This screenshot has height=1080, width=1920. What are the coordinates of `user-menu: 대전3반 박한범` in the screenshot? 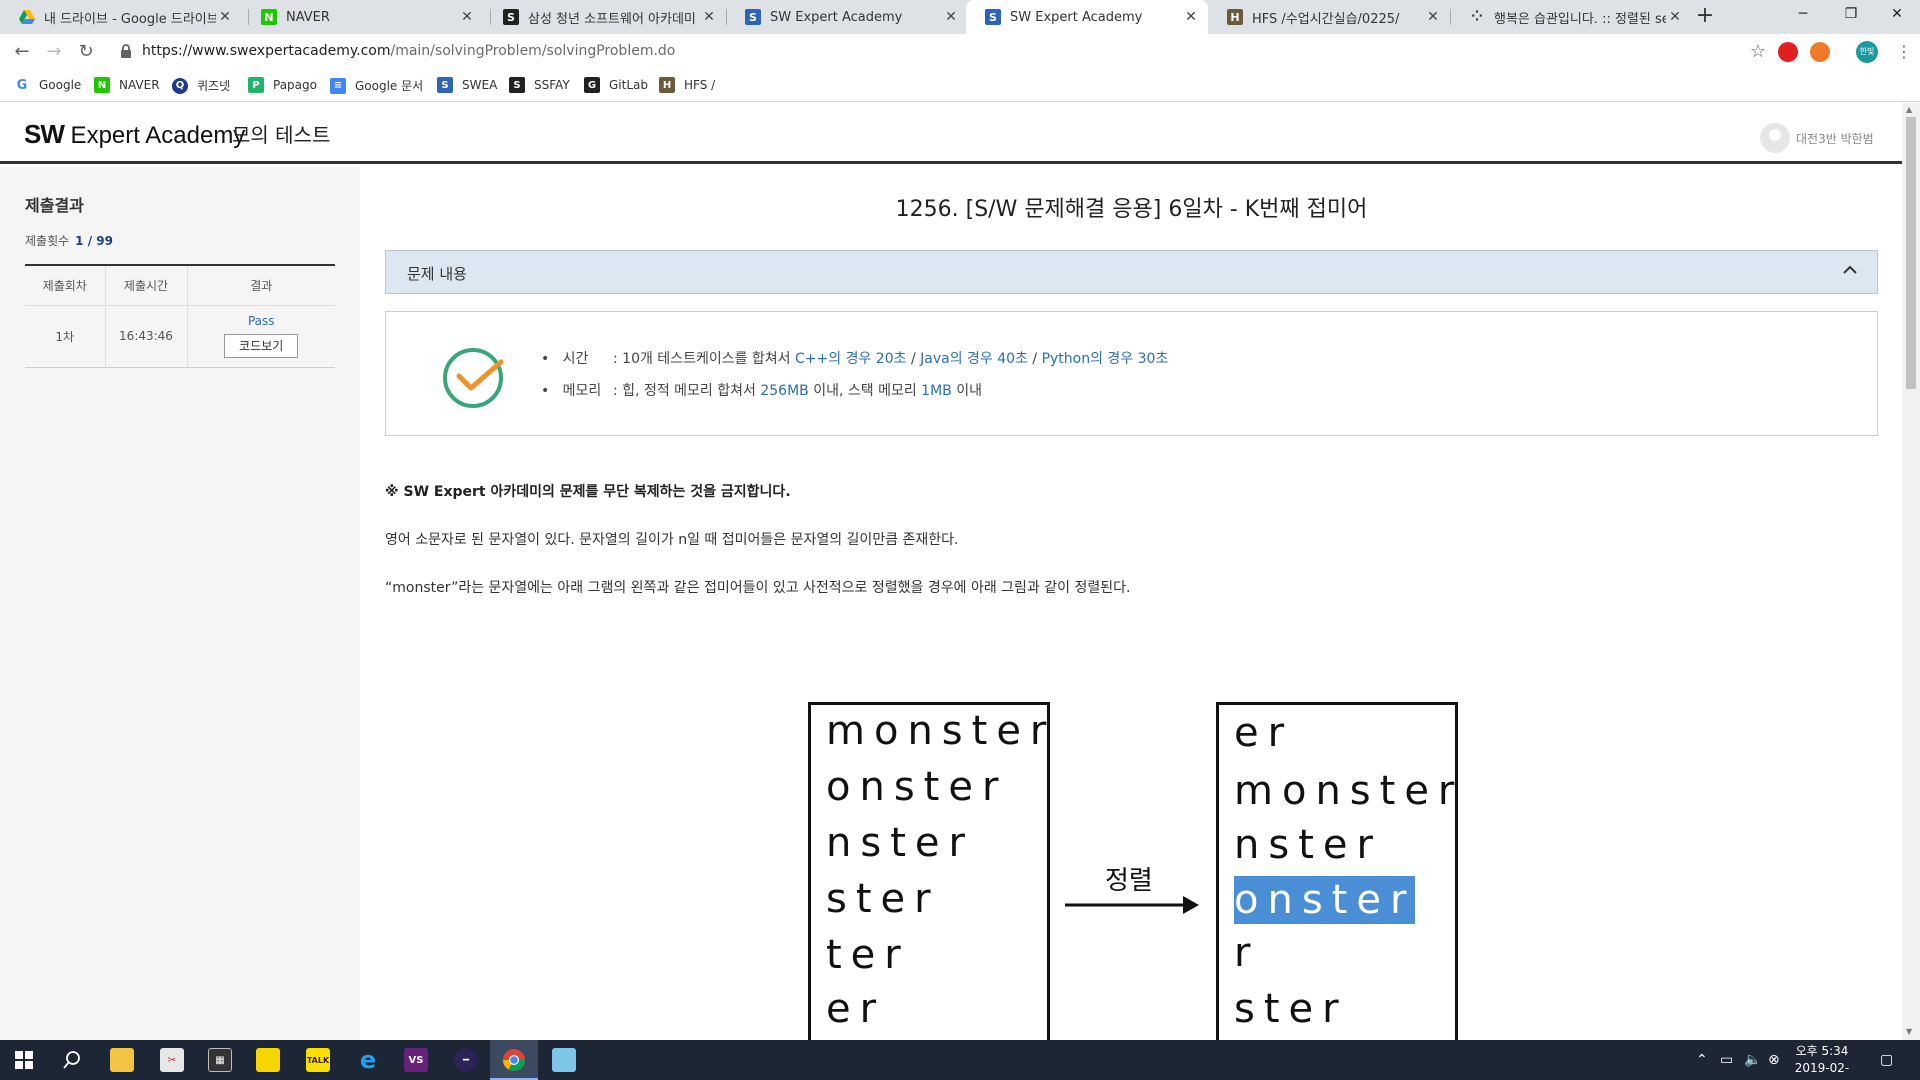 It's located at (1817, 138).